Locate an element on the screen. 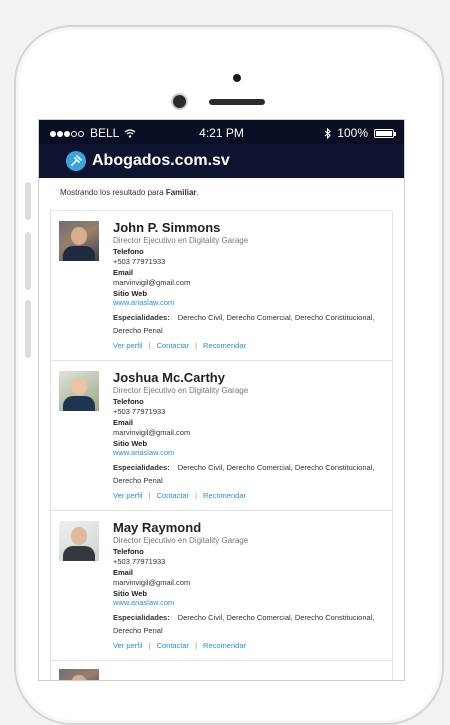  logo-icon is located at coordinates (76, 161).